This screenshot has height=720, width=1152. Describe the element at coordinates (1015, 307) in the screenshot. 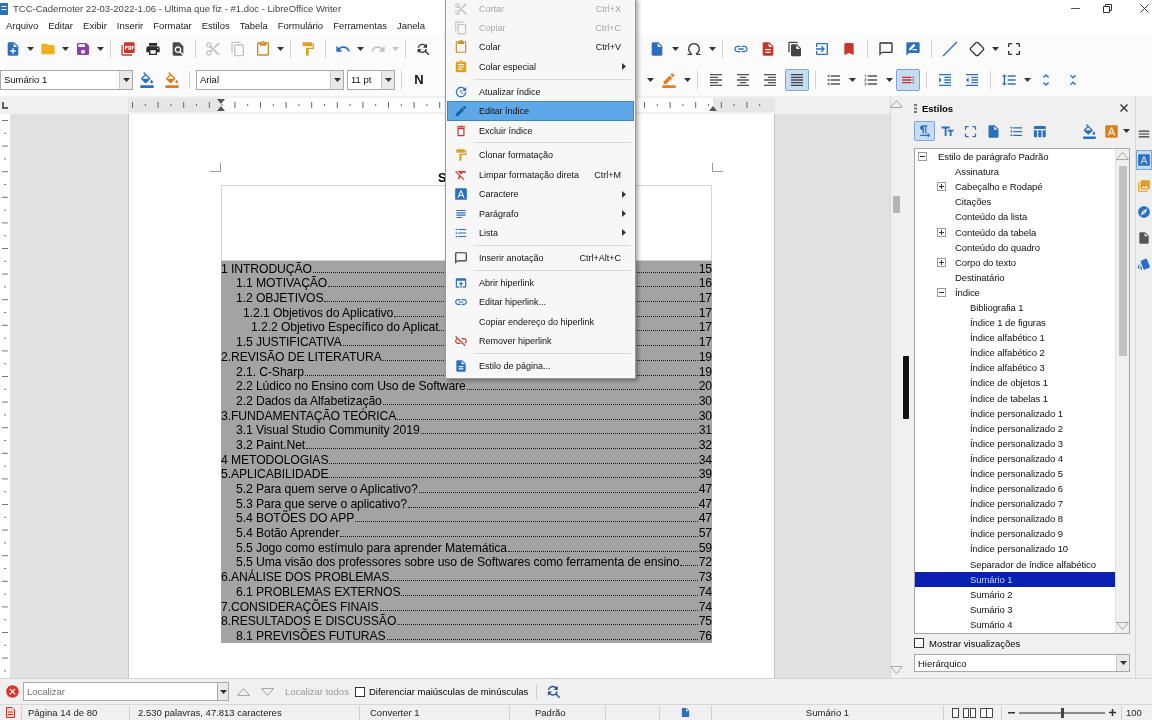

I see `style-list-item: Bibliografia 1` at that location.